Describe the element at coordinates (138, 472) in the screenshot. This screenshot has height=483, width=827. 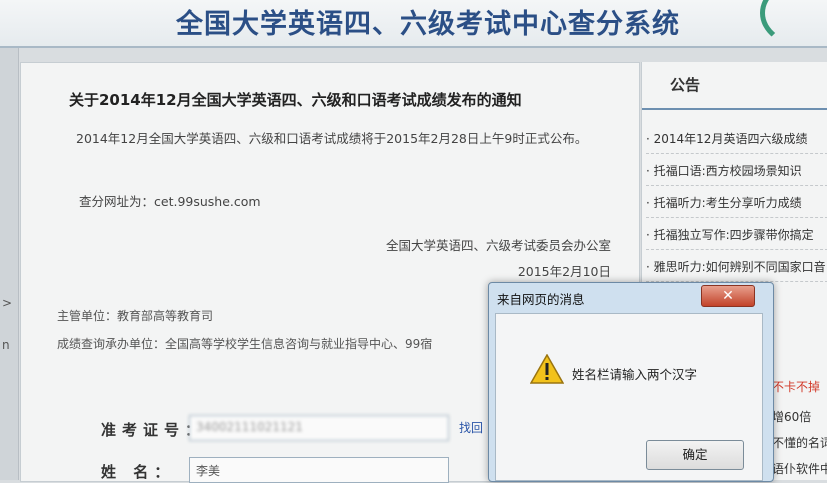
I see `name-label: 姓 名：` at that location.